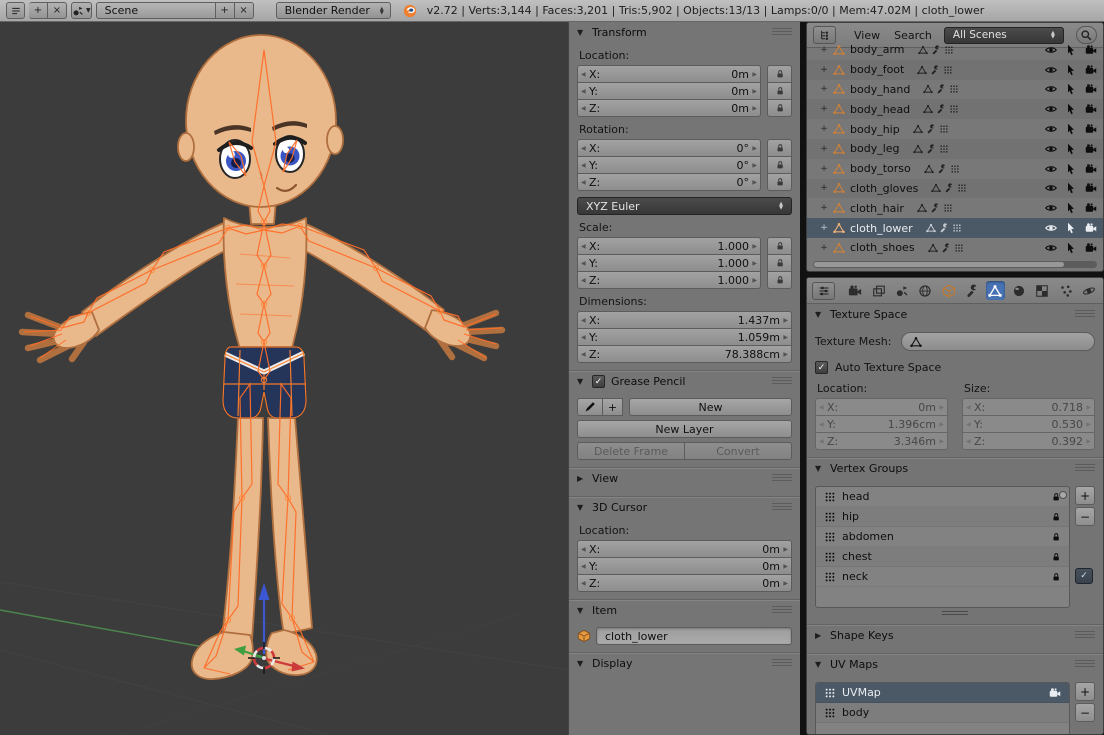  I want to click on grease-pencil-add-button: +, so click(613, 407).